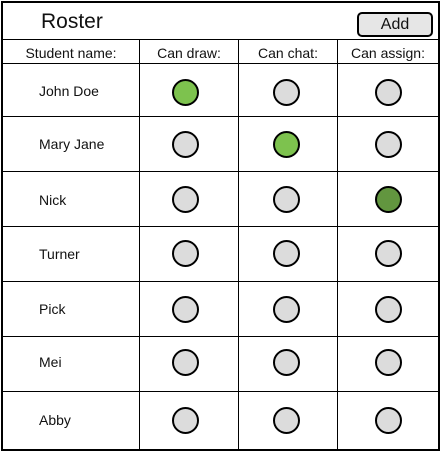  Describe the element at coordinates (388, 53) in the screenshot. I see `column-header-assign: Can assign:` at that location.